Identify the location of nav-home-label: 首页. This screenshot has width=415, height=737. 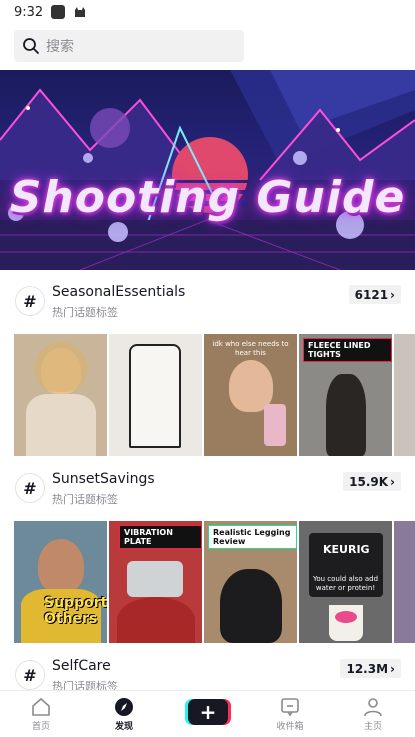
(40, 727).